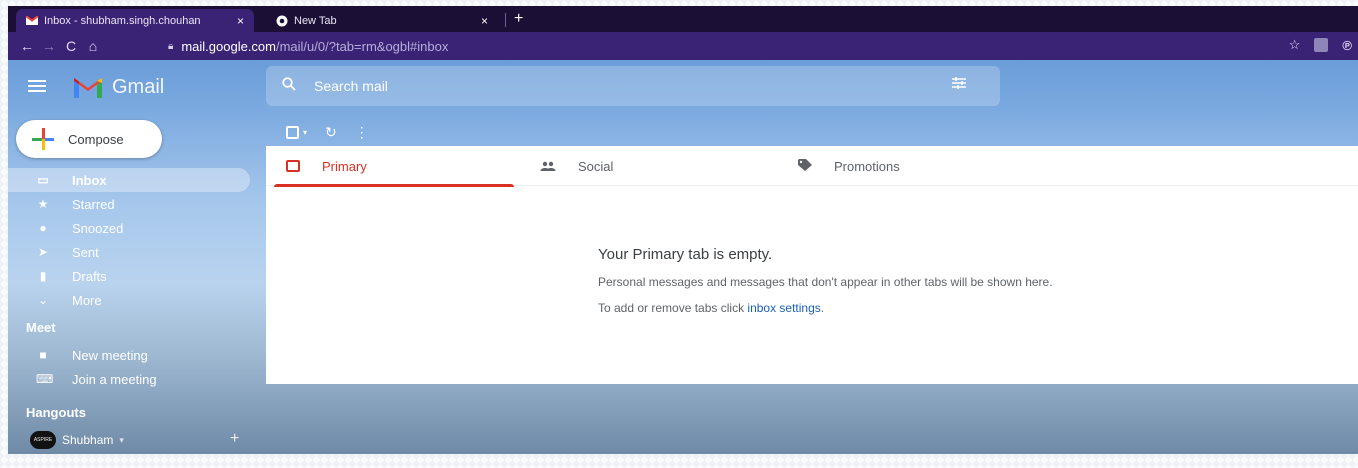 The image size is (1358, 468). Describe the element at coordinates (89, 180) in the screenshot. I see `sidebar-item-label: Inbox` at that location.